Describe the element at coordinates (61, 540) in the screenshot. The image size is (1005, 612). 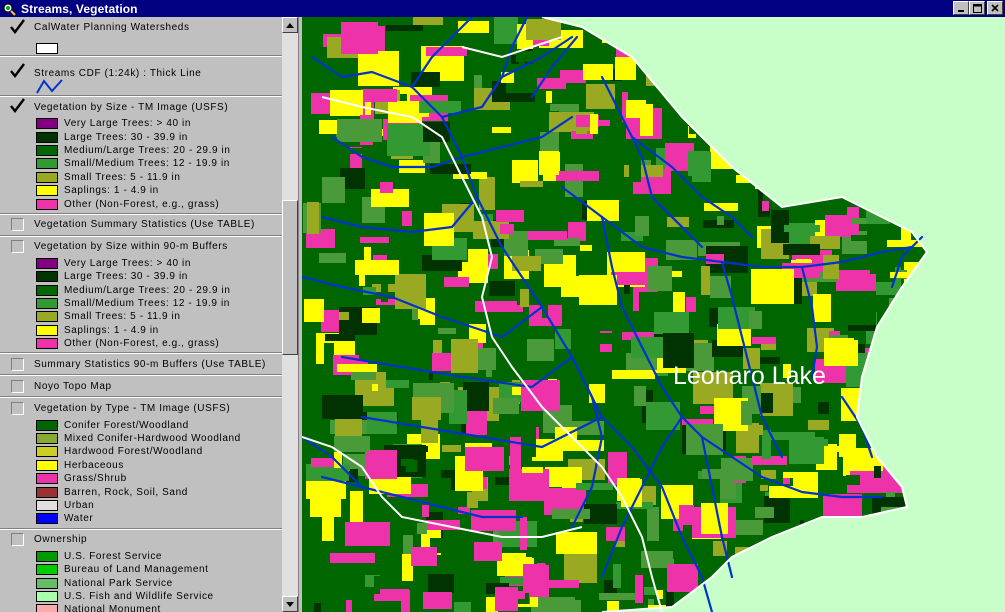
I see `theme-name: Ownership` at that location.